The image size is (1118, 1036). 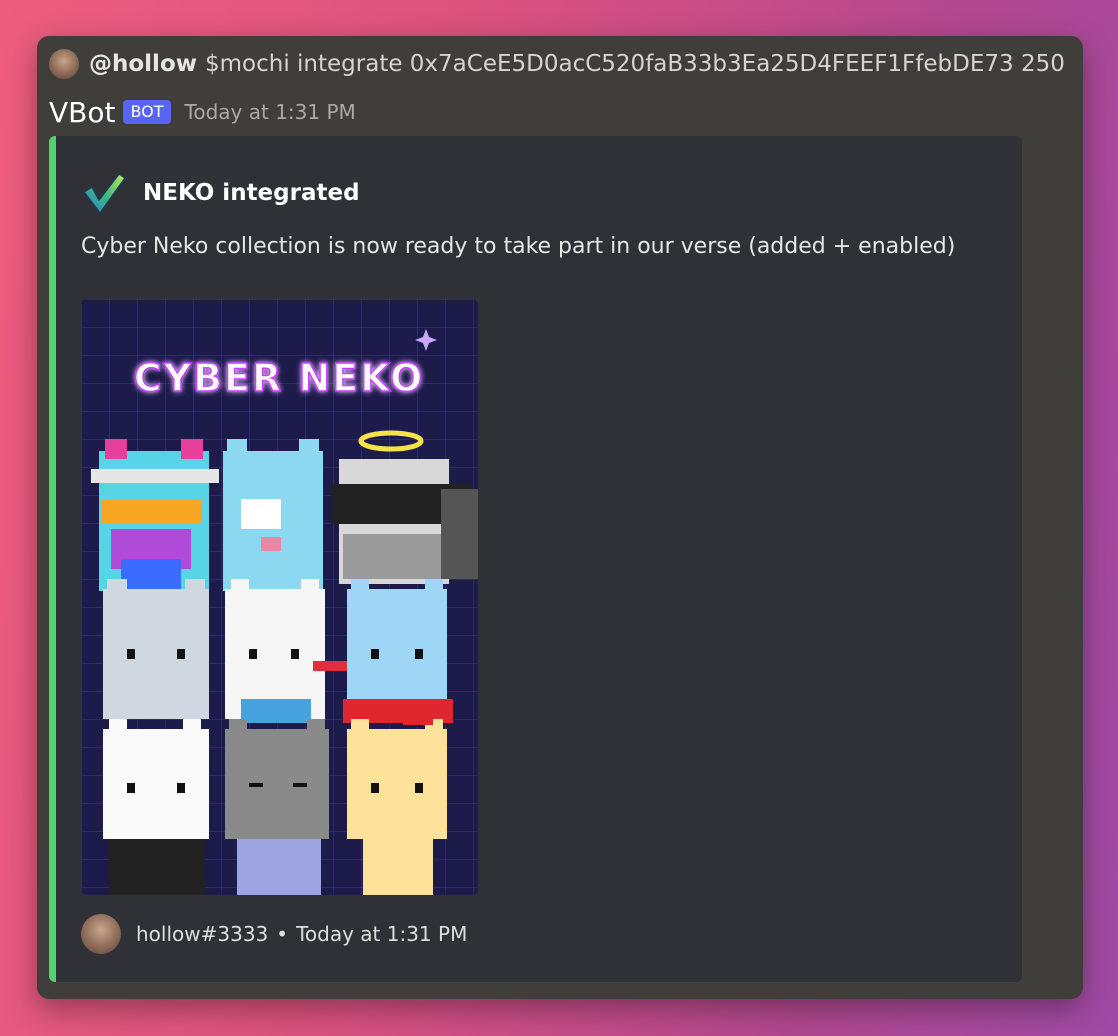 What do you see at coordinates (101, 934) in the screenshot?
I see `footer-avatar` at bounding box center [101, 934].